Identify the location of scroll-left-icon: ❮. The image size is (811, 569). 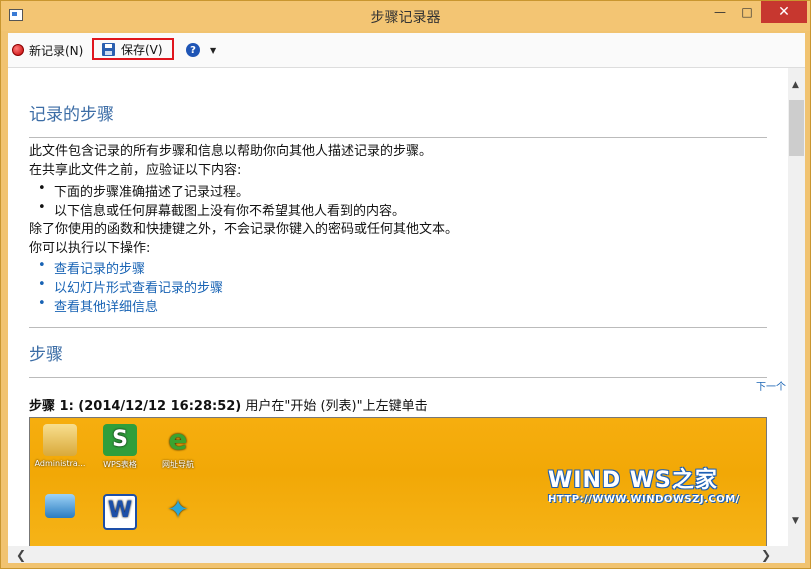
(21, 555).